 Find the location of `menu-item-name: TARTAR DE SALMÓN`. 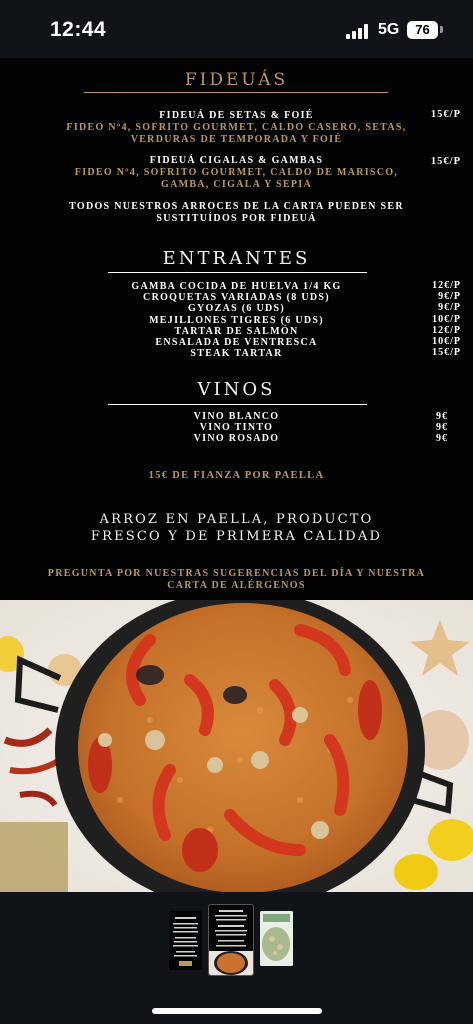

menu-item-name: TARTAR DE SALMÓN is located at coordinates (236, 331).